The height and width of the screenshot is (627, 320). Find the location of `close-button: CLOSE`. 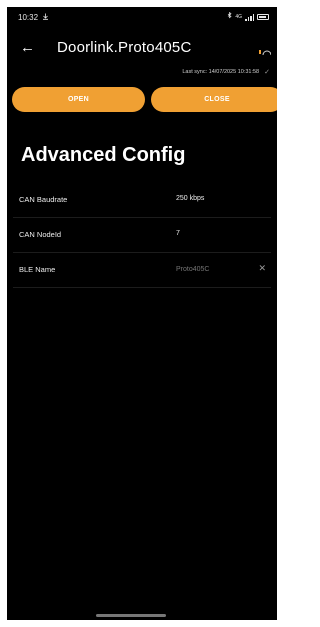

close-button: CLOSE is located at coordinates (214, 99).